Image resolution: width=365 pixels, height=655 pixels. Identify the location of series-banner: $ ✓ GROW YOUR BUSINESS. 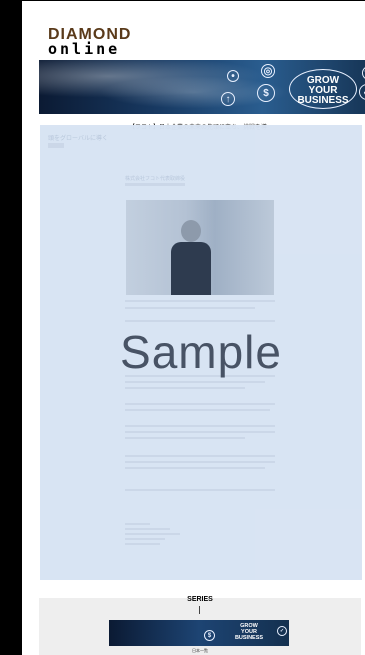
(199, 633).